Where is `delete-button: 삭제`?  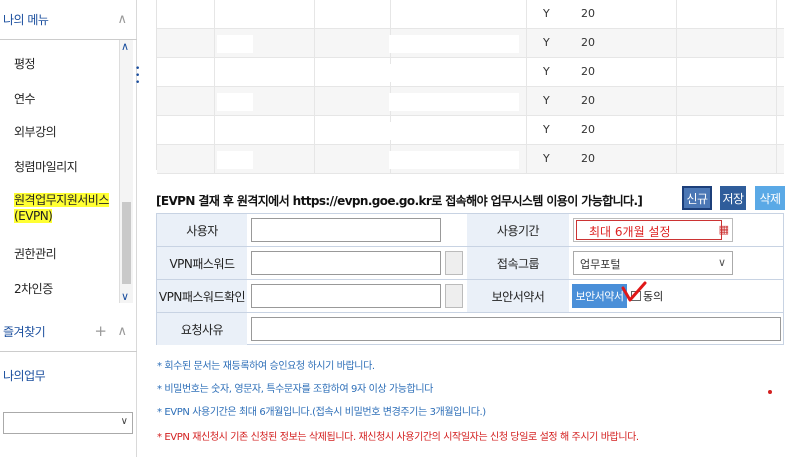 delete-button: 삭제 is located at coordinates (770, 198).